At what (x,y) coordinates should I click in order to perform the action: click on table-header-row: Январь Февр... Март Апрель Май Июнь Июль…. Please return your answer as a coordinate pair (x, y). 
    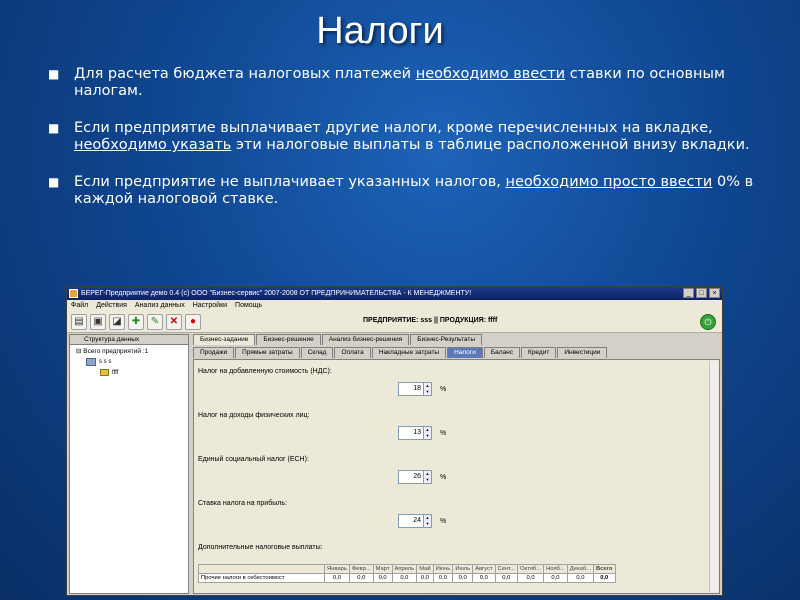
    Looking at the image, I should click on (407, 569).